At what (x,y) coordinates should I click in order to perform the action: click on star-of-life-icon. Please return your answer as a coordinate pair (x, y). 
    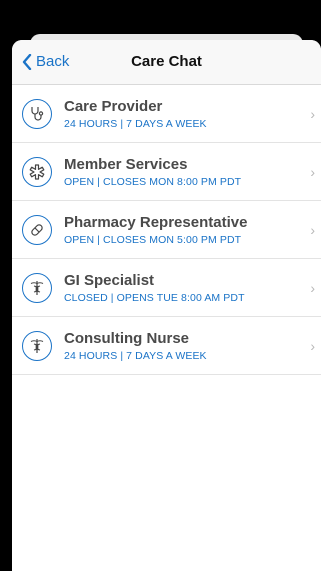
    Looking at the image, I should click on (37, 171).